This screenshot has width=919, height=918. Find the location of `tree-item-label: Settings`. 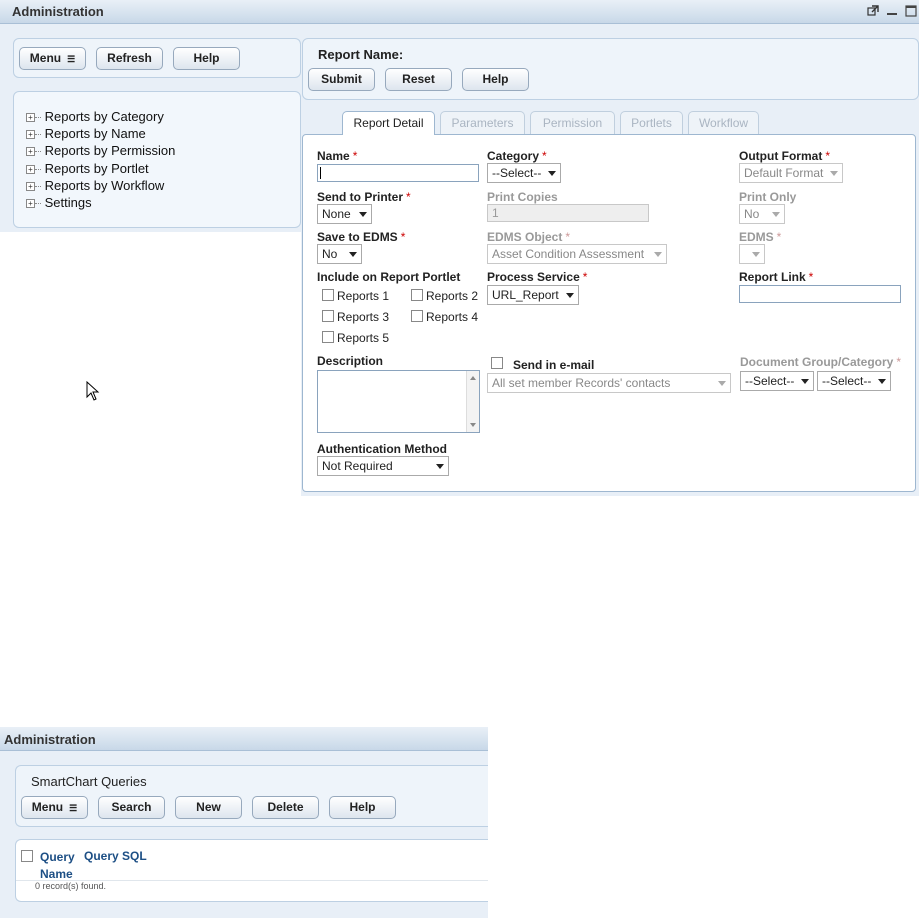

tree-item-label: Settings is located at coordinates (68, 202).